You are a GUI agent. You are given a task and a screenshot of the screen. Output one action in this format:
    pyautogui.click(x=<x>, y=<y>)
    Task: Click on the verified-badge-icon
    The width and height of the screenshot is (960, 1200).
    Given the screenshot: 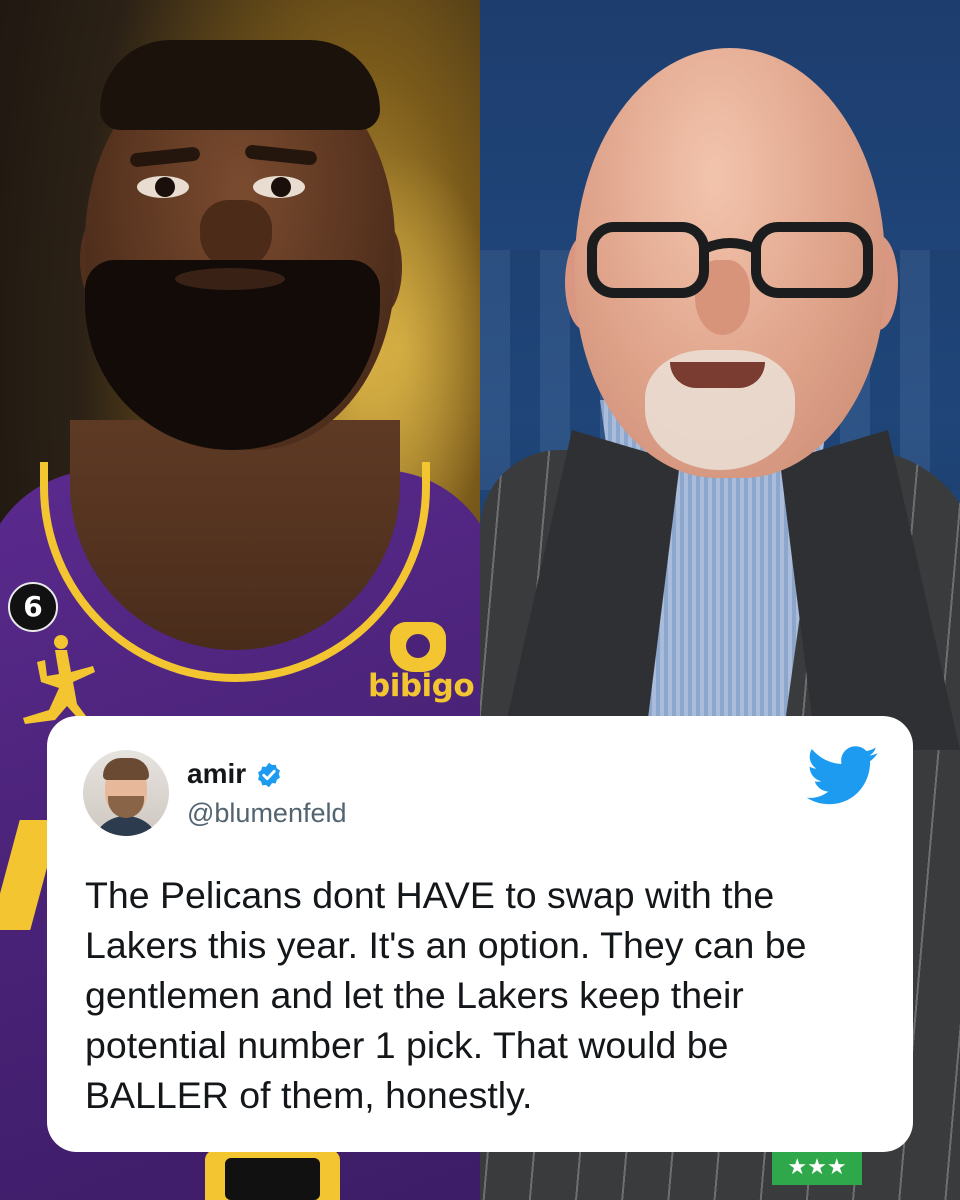 What is the action you would take?
    pyautogui.click(x=269, y=775)
    